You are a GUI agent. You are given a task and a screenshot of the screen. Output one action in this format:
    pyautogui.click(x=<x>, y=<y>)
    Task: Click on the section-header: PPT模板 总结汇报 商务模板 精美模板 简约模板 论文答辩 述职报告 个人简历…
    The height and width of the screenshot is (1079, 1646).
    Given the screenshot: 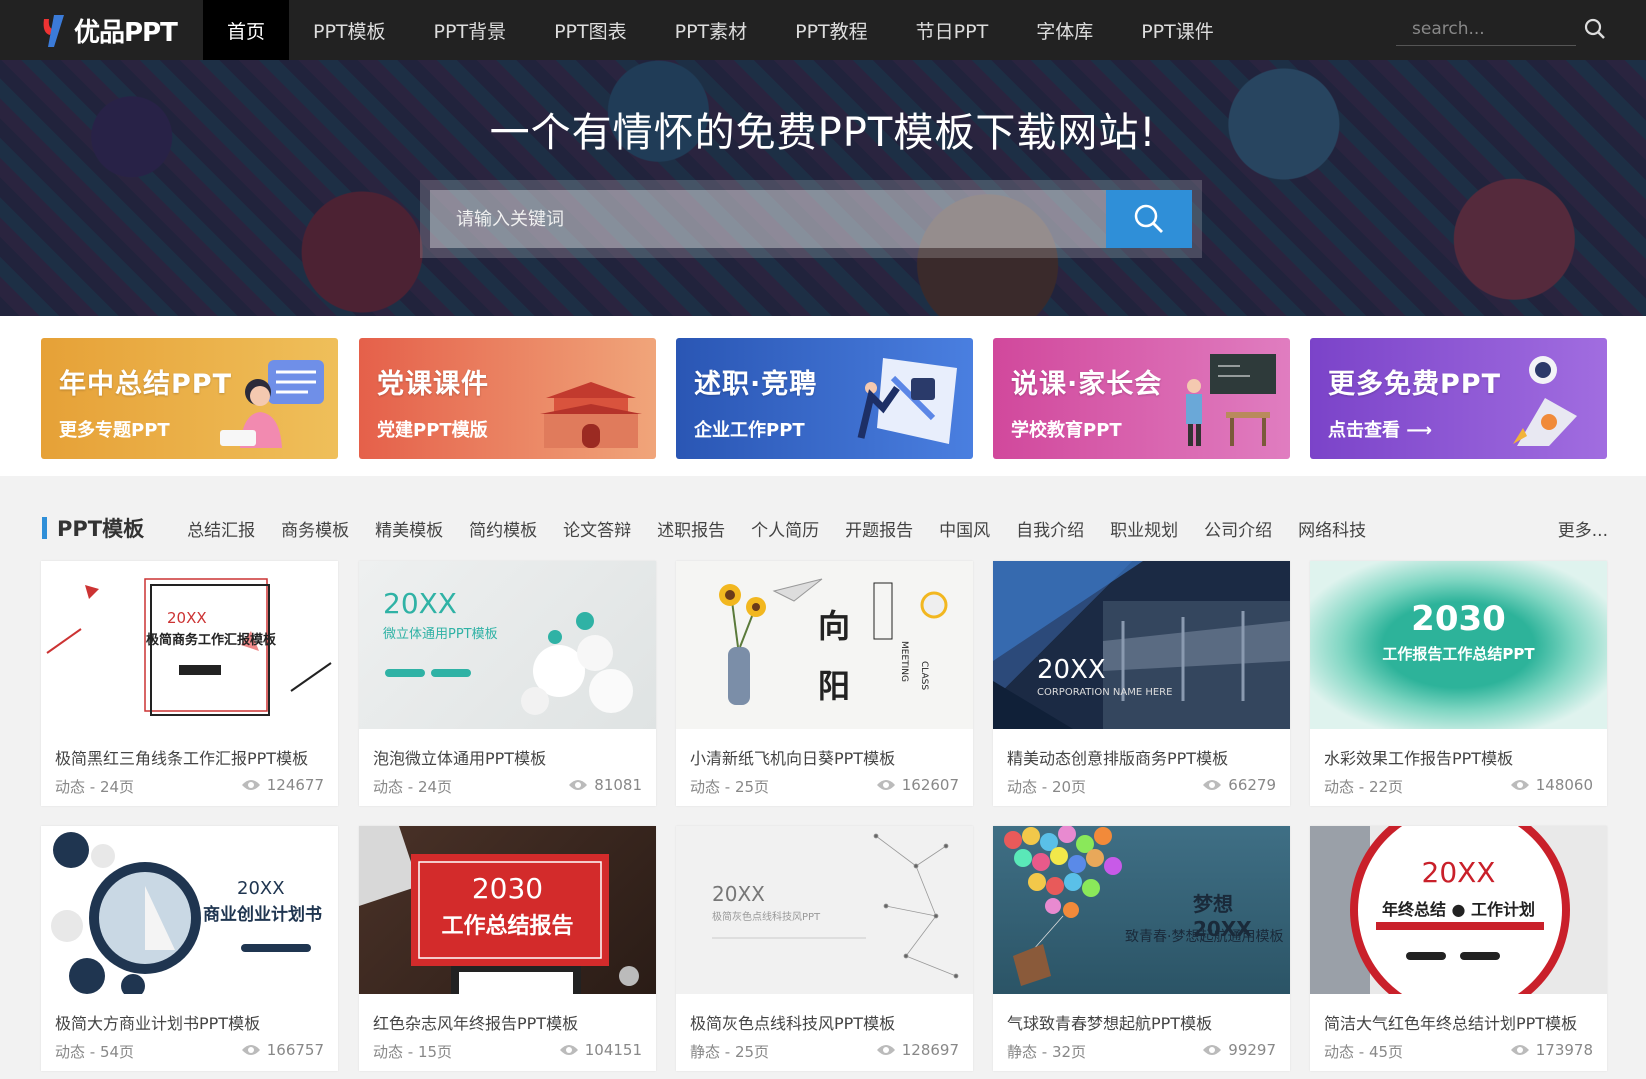 What is the action you would take?
    pyautogui.click(x=825, y=528)
    